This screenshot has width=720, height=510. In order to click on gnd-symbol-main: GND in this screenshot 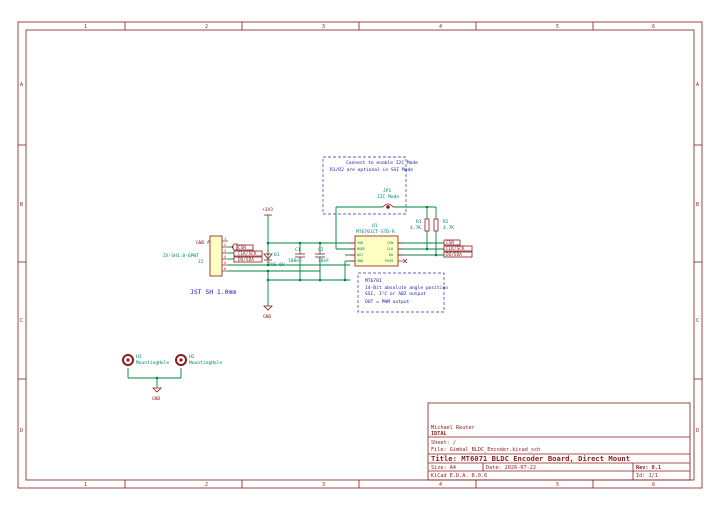, I will do `click(268, 312)`.